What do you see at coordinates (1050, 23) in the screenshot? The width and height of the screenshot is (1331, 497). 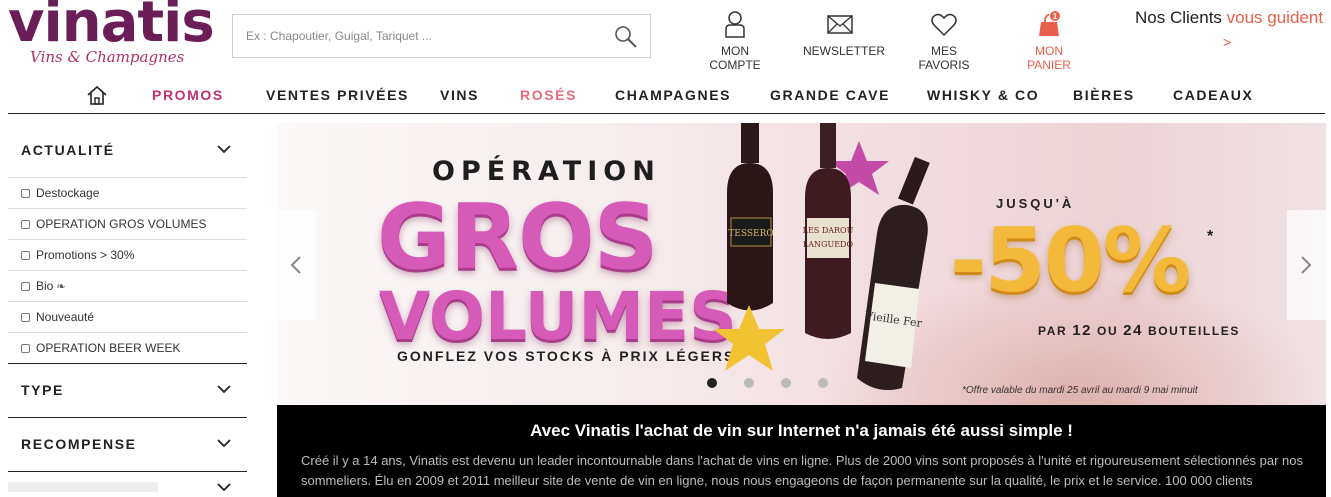 I see `cart-bag-icon: 1` at bounding box center [1050, 23].